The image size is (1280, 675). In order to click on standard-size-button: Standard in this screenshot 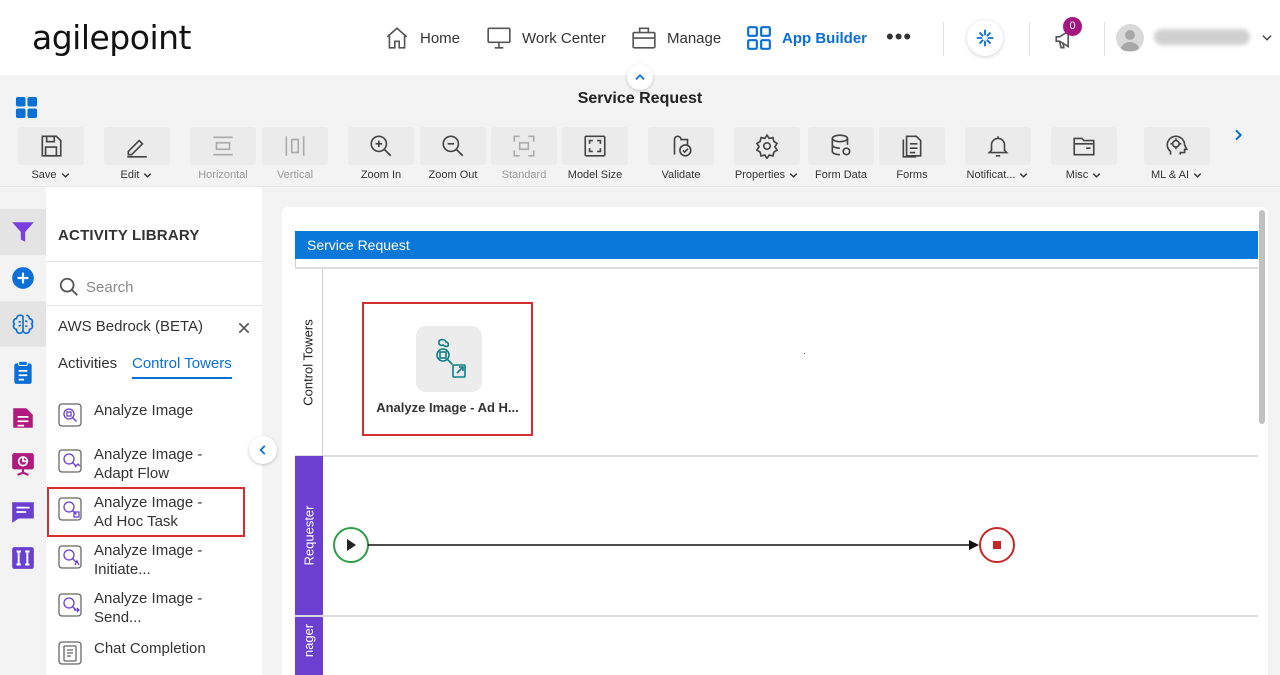, I will do `click(524, 156)`.